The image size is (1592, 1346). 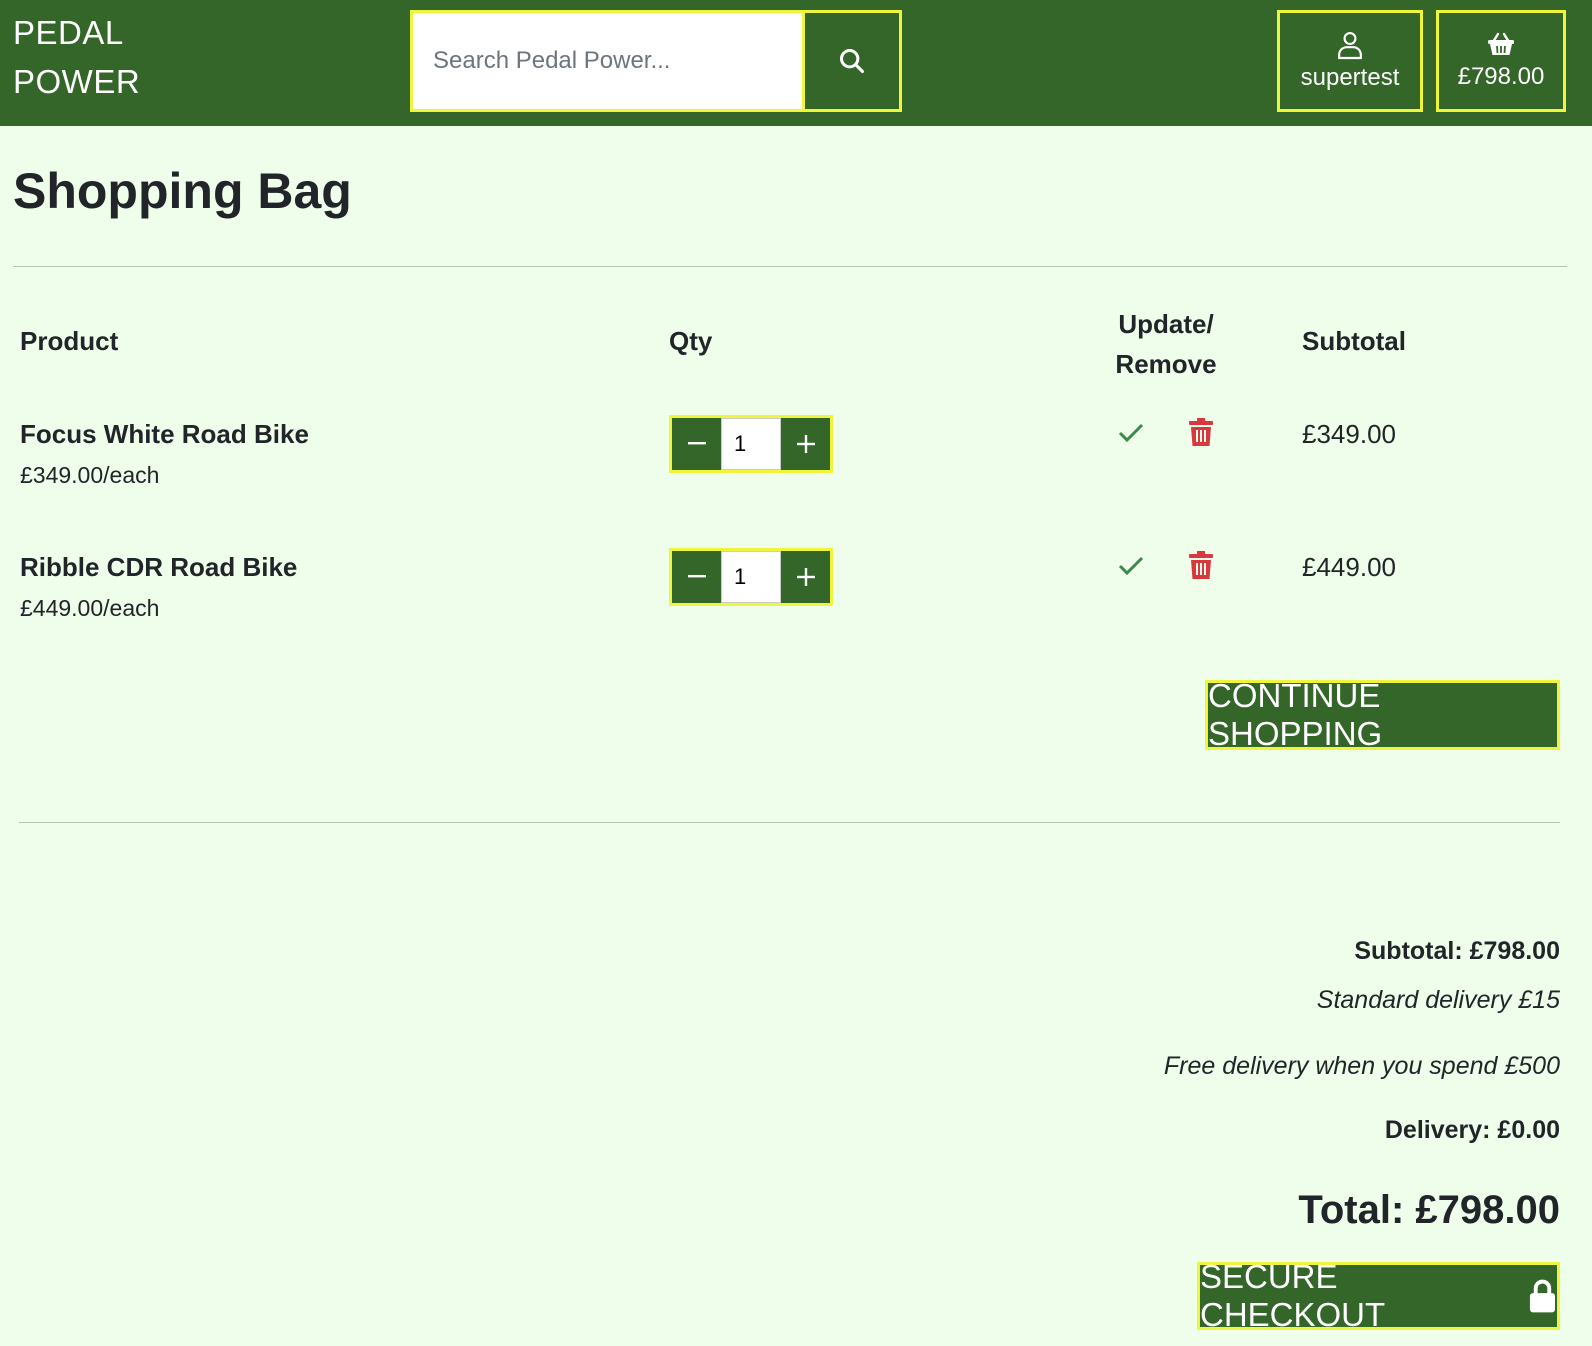 What do you see at coordinates (77, 81) in the screenshot?
I see `brand-line-2: POWER` at bounding box center [77, 81].